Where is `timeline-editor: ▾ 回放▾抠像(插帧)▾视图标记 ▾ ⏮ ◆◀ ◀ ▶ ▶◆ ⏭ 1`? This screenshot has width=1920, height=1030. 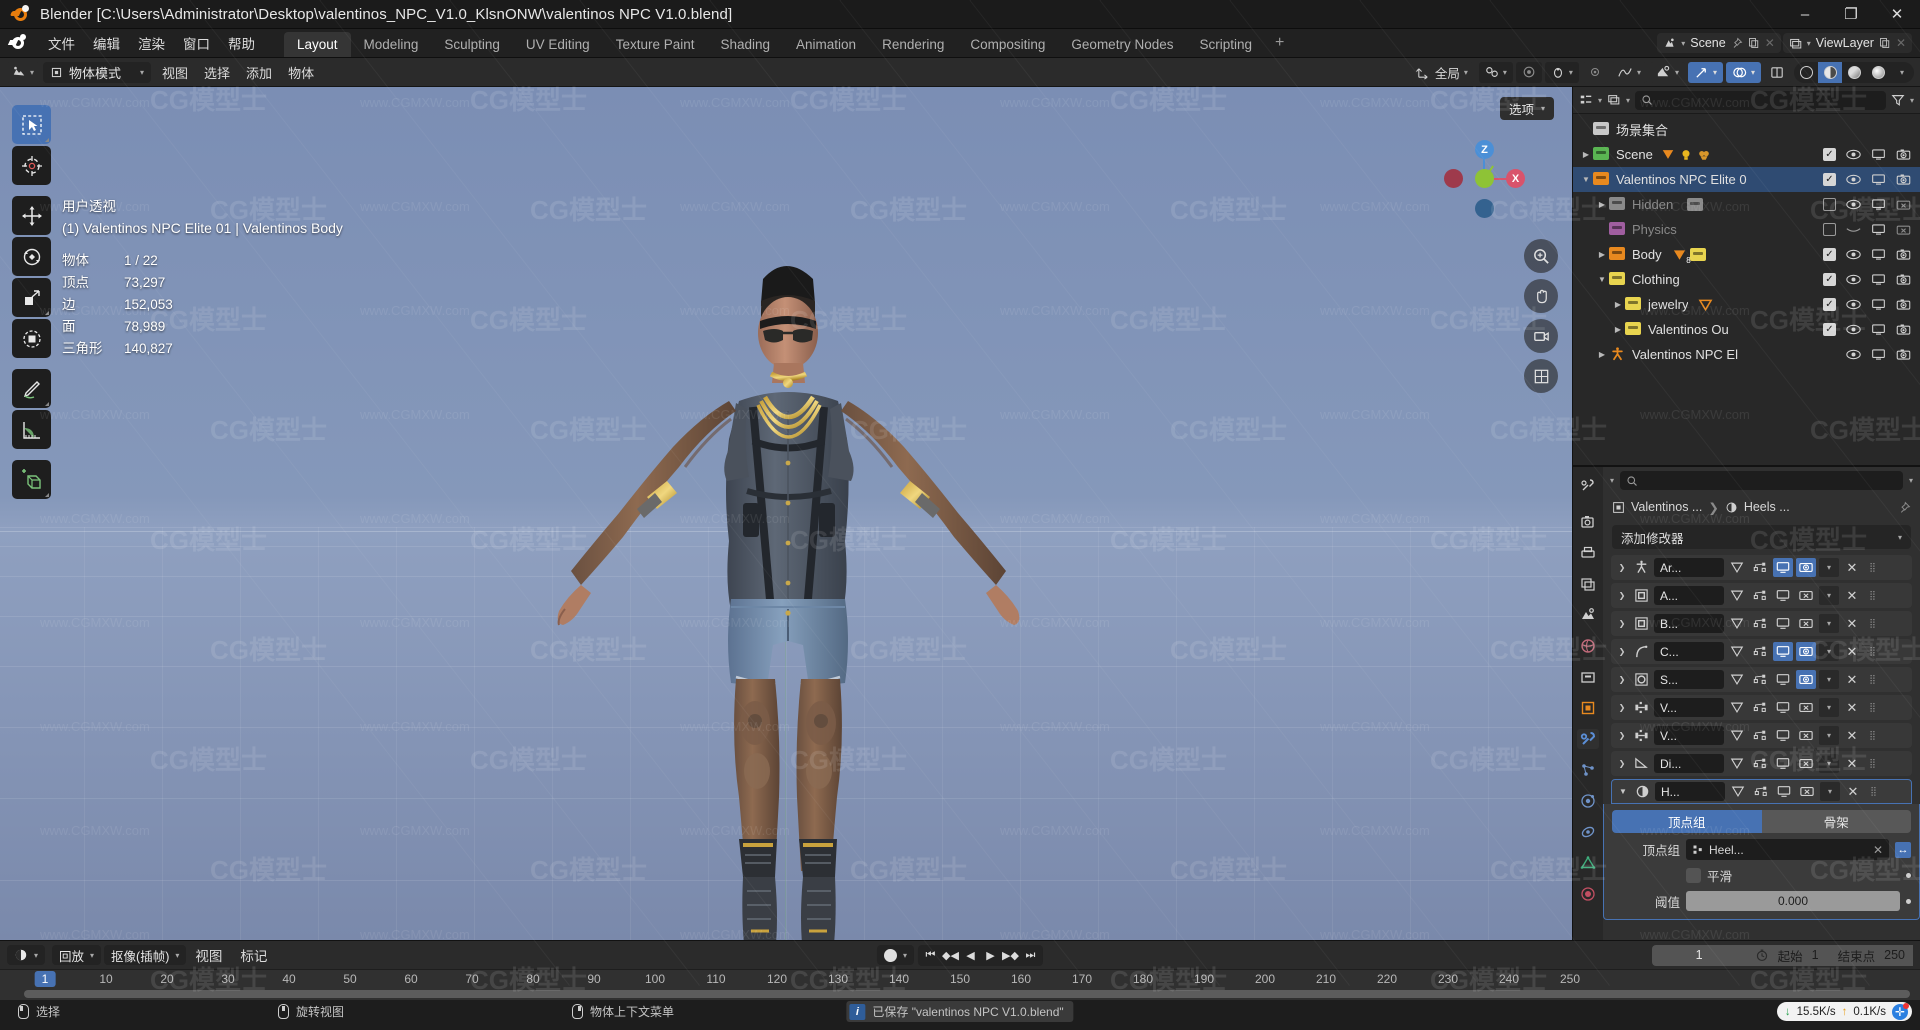 timeline-editor: ▾ 回放▾抠像(插帧)▾视图标记 ▾ ⏮ ◆◀ ◀ ▶ ▶◆ ⏭ 1 is located at coordinates (960, 970).